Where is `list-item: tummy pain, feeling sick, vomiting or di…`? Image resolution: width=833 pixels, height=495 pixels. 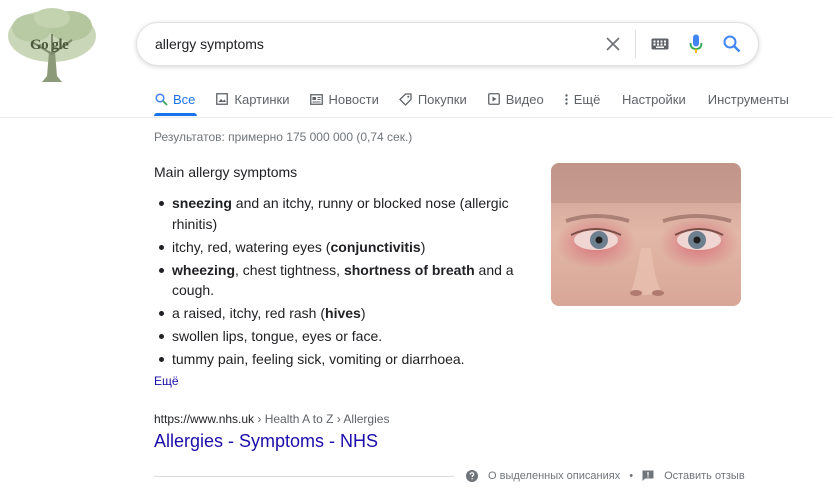 list-item: tummy pain, feeling sick, vomiting or di… is located at coordinates (344, 359).